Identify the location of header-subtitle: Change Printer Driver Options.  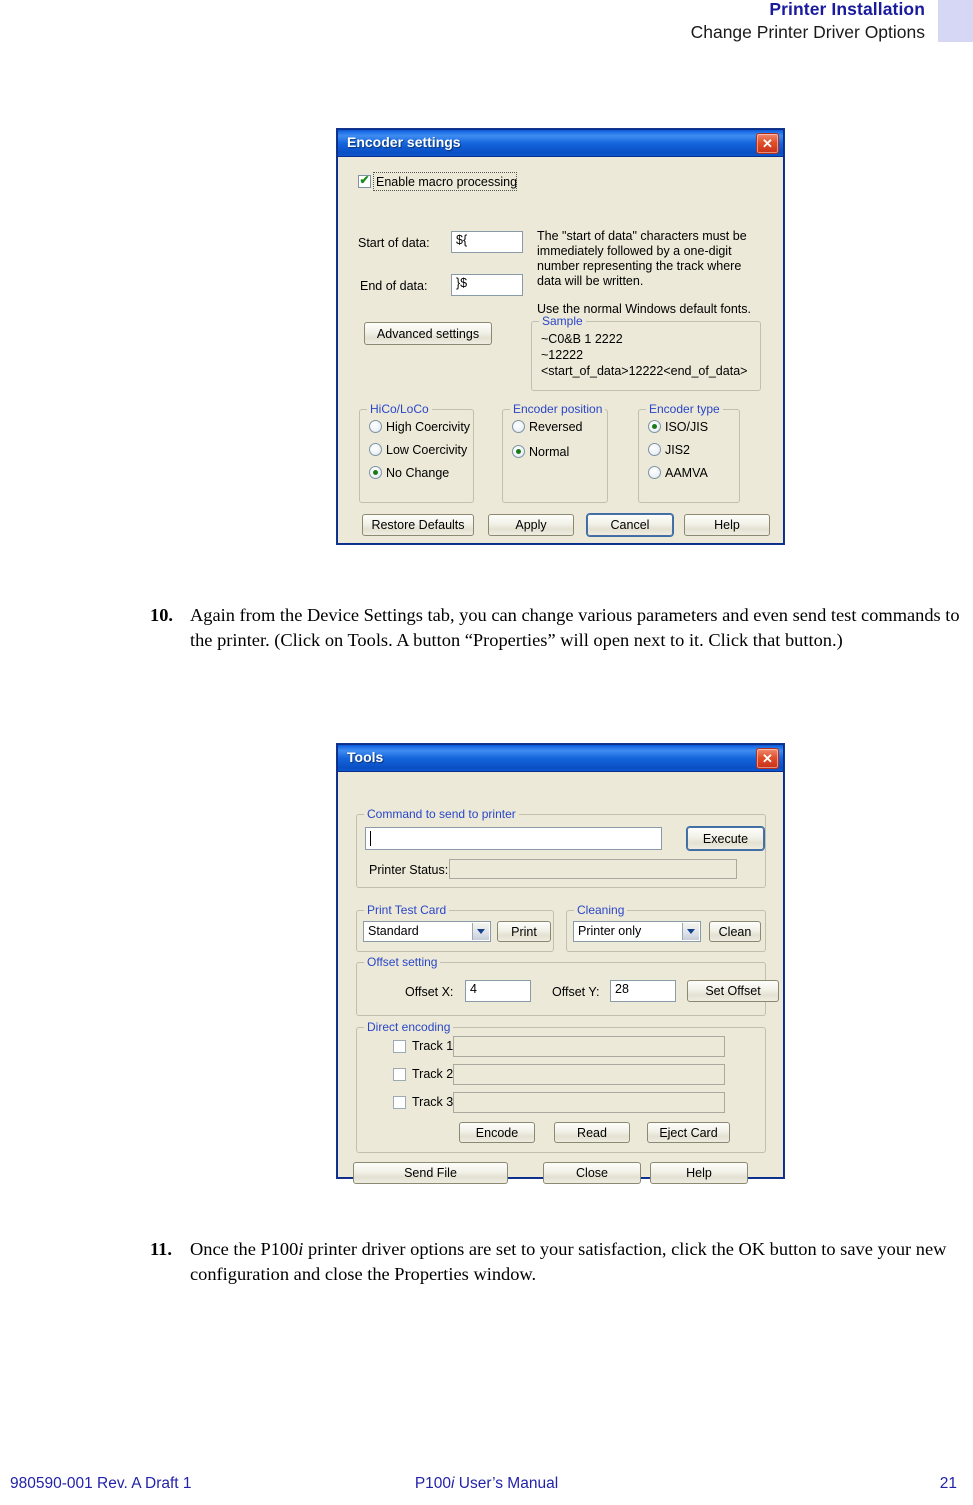
(807, 32).